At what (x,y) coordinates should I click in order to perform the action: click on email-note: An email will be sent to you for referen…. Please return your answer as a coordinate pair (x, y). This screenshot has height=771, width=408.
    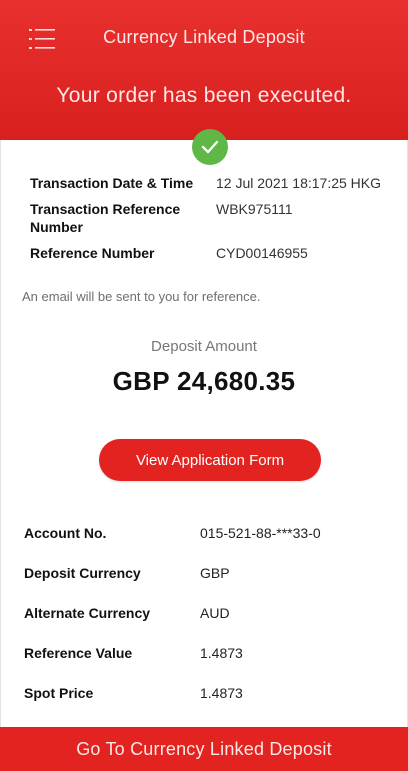
    Looking at the image, I should click on (141, 296).